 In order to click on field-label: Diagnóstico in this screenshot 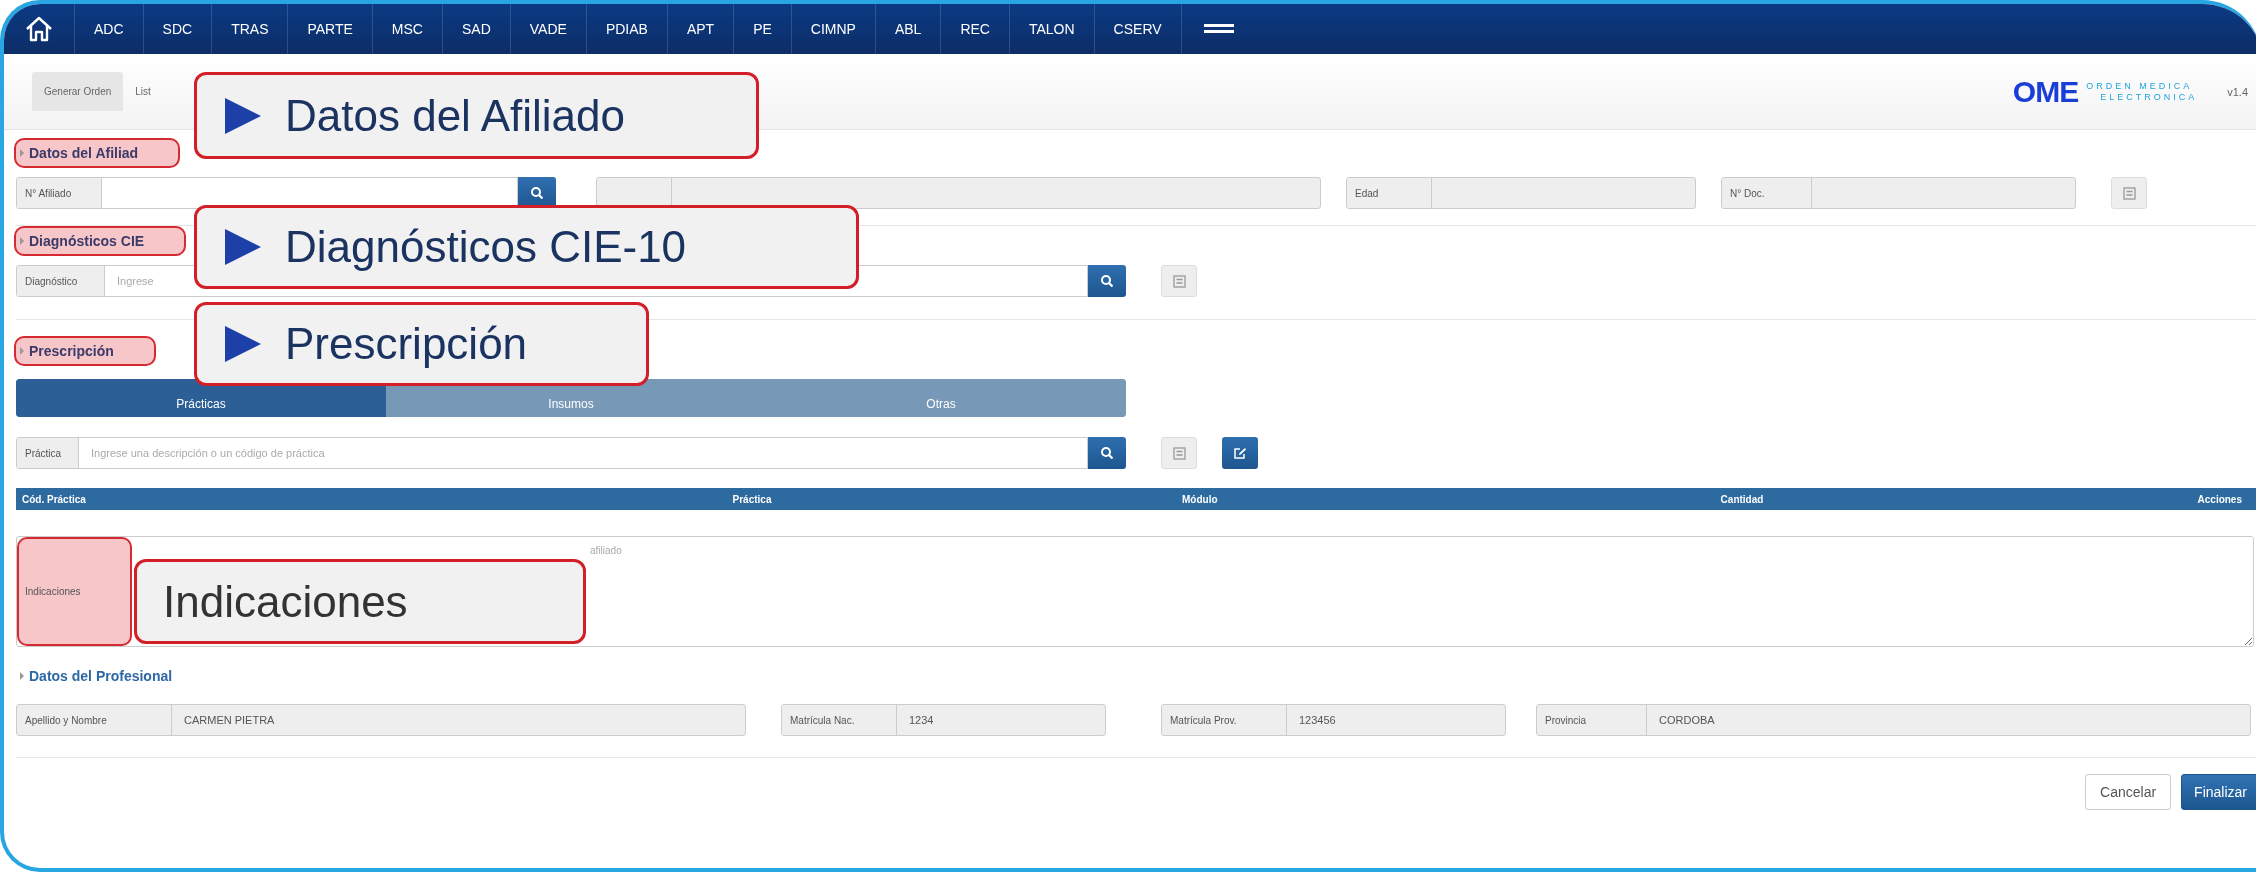, I will do `click(61, 281)`.